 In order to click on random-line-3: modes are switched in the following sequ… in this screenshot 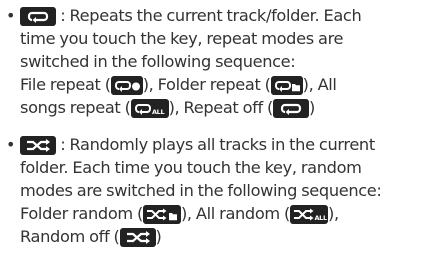, I will do `click(201, 190)`.